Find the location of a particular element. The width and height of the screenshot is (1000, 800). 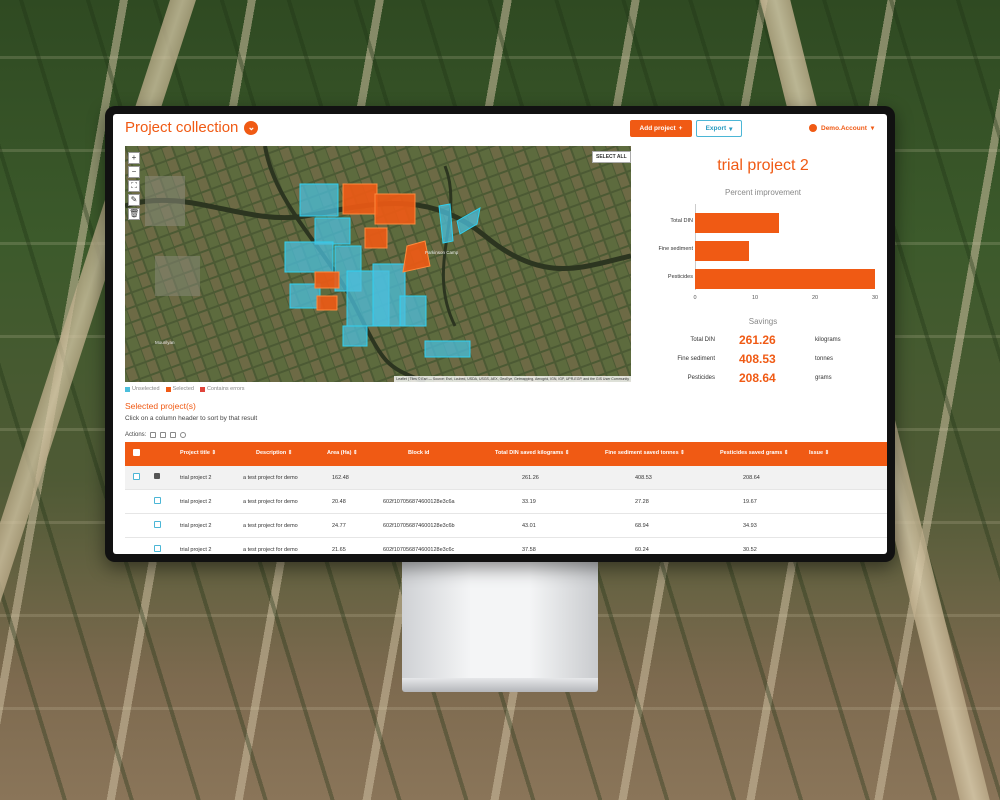

zoom-in-button: + is located at coordinates (134, 158).